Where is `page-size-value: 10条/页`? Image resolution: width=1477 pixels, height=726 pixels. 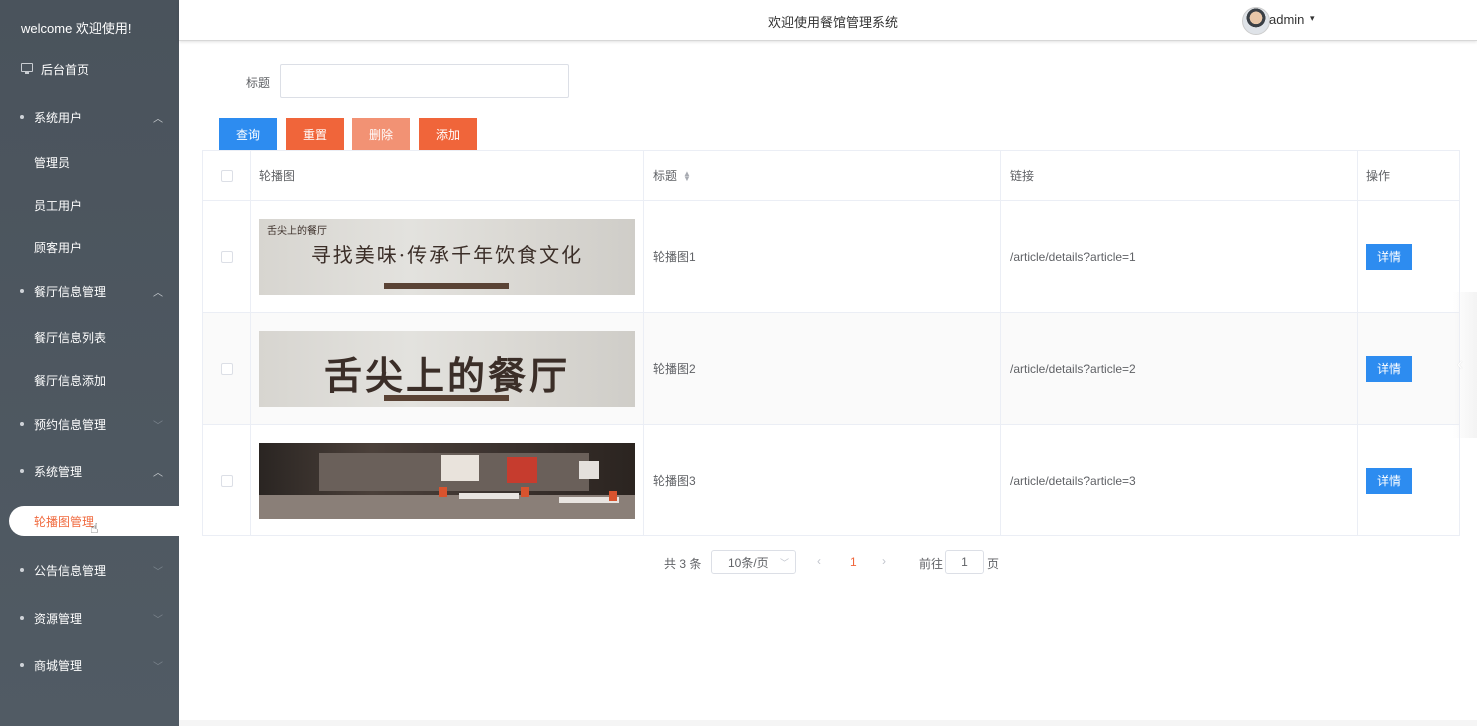 page-size-value: 10条/页 is located at coordinates (748, 562).